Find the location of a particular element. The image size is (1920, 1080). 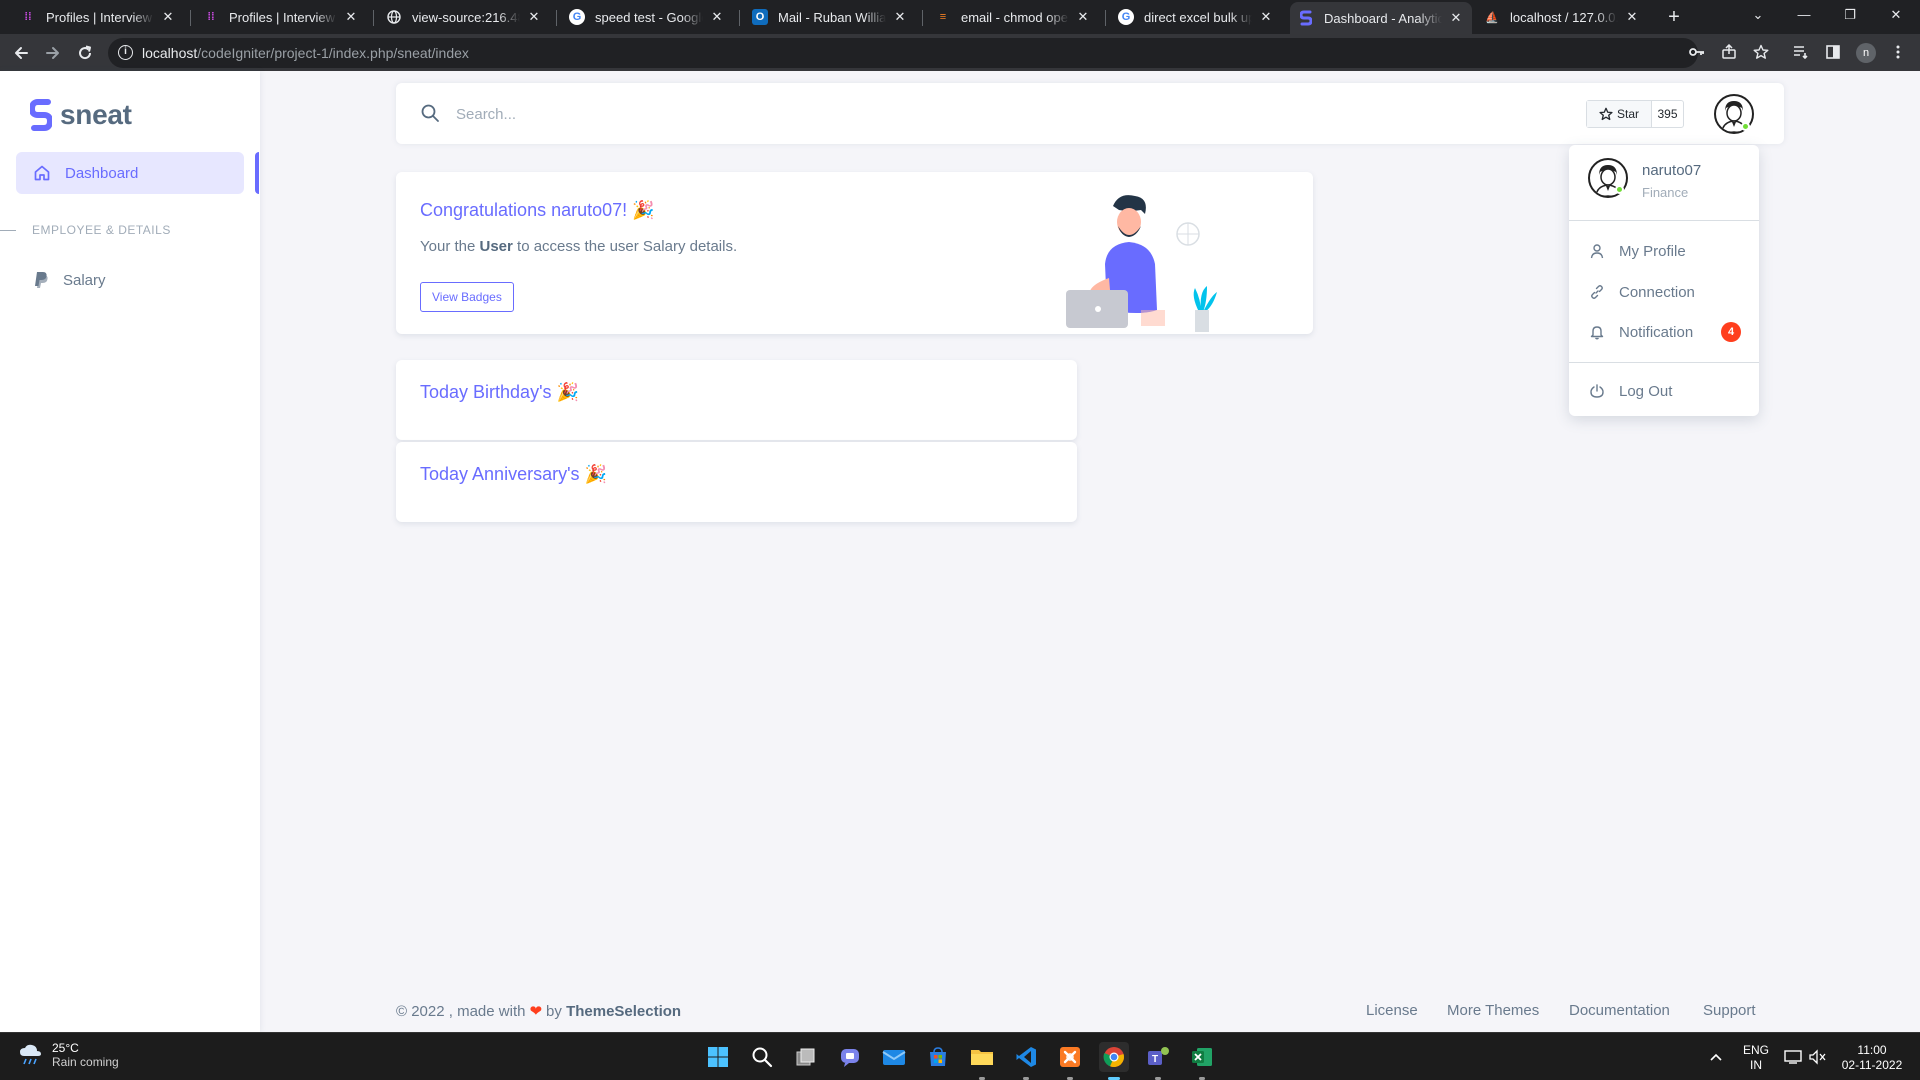

weather-widget: 25°C Rain coming is located at coordinates (68, 1055).